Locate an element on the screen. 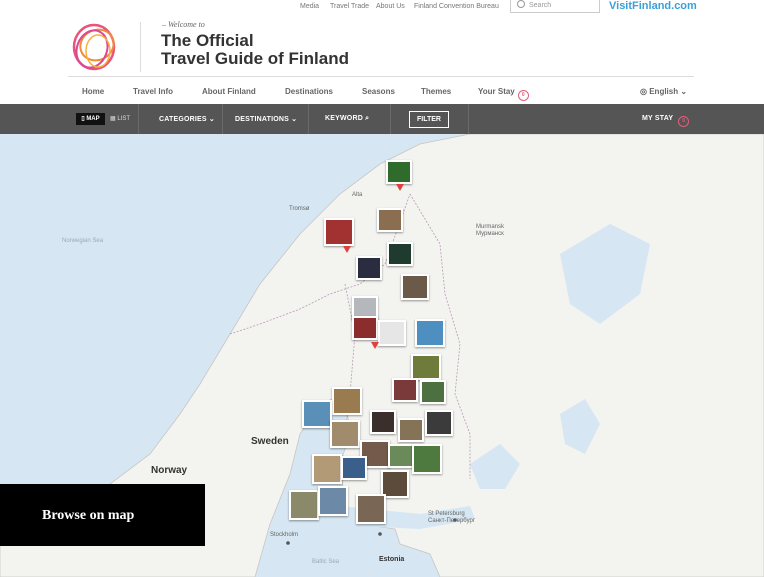 This screenshot has width=764, height=577. nav-seasons: Seasons is located at coordinates (378, 91).